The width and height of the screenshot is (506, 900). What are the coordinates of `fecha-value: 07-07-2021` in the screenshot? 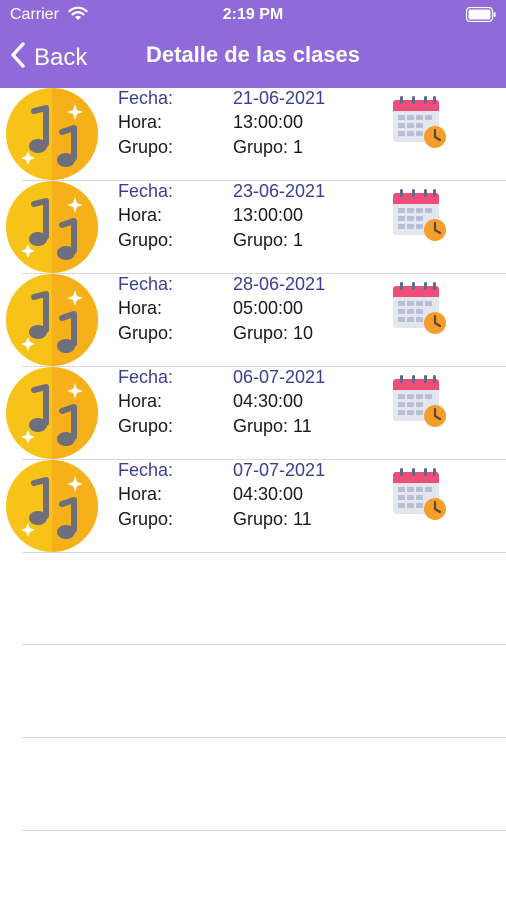 It's located at (279, 470).